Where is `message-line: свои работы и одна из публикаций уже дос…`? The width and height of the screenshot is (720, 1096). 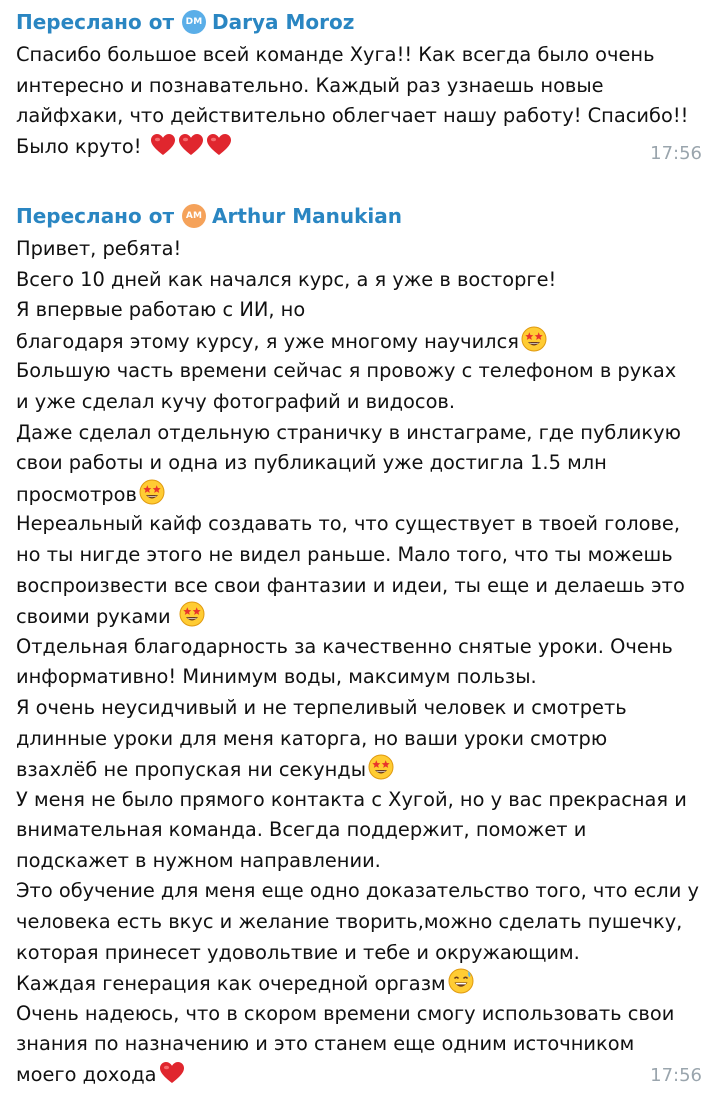 message-line: свои работы и одна из публикаций уже дос… is located at coordinates (311, 463).